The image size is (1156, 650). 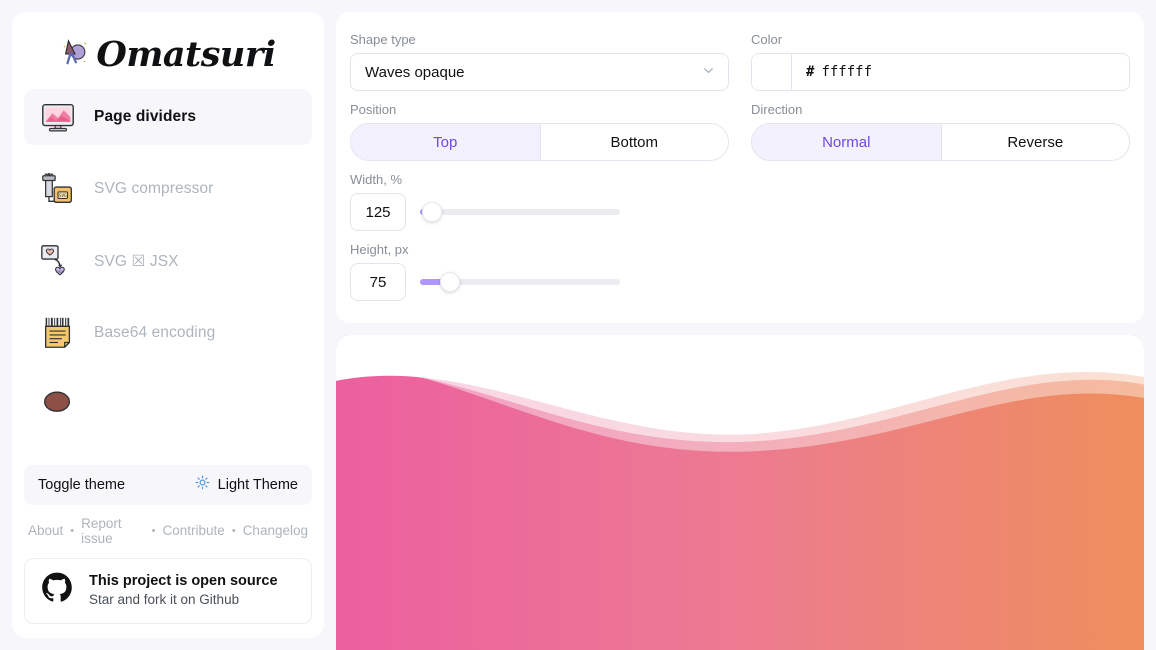 I want to click on theme-value-label: Light Theme, so click(x=257, y=484).